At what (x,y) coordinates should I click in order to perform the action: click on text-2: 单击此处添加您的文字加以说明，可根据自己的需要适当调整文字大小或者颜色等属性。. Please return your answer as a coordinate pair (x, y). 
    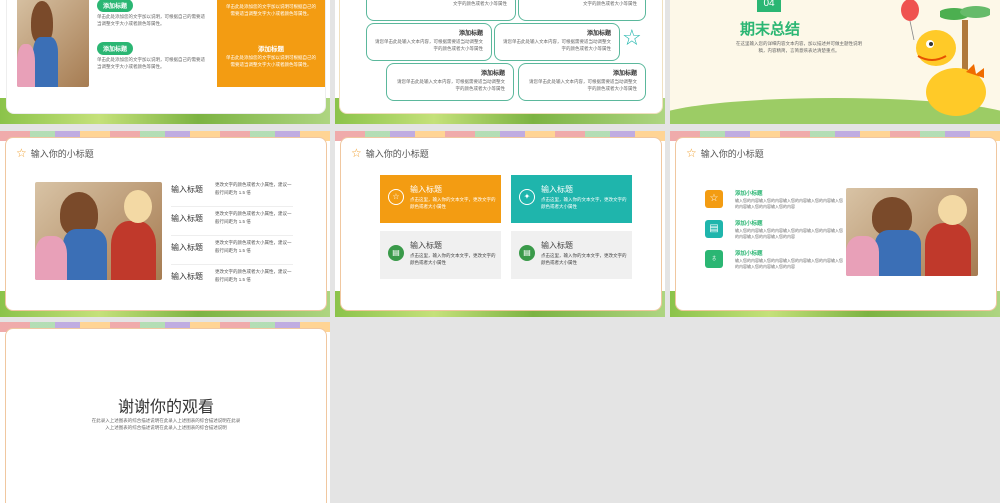
    Looking at the image, I should click on (151, 63).